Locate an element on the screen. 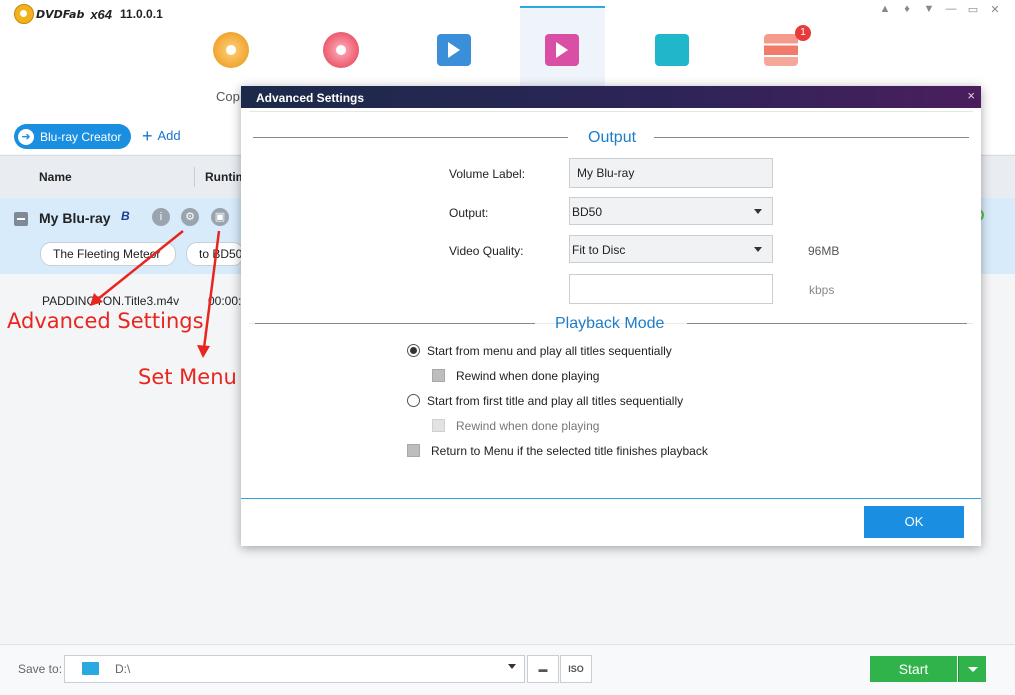 The height and width of the screenshot is (695, 1015). playback-section-rule-right is located at coordinates (827, 323).